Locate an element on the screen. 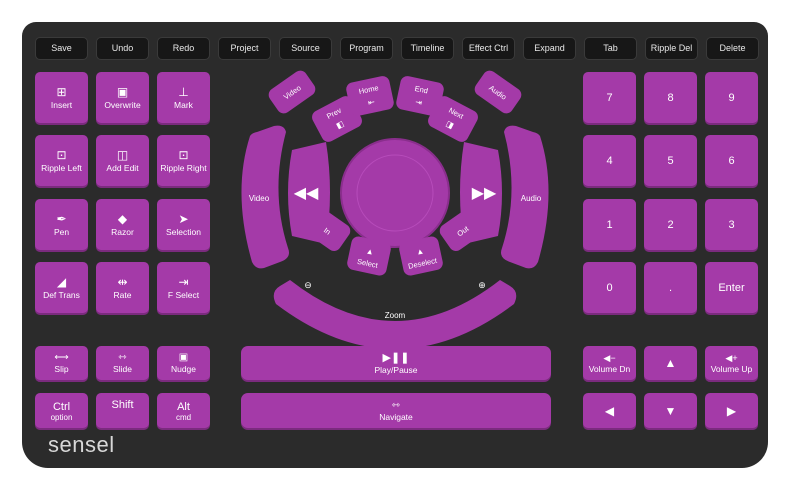 Image resolution: width=790 pixels, height=488 pixels. arrow-left-key: ◀ is located at coordinates (609, 411).